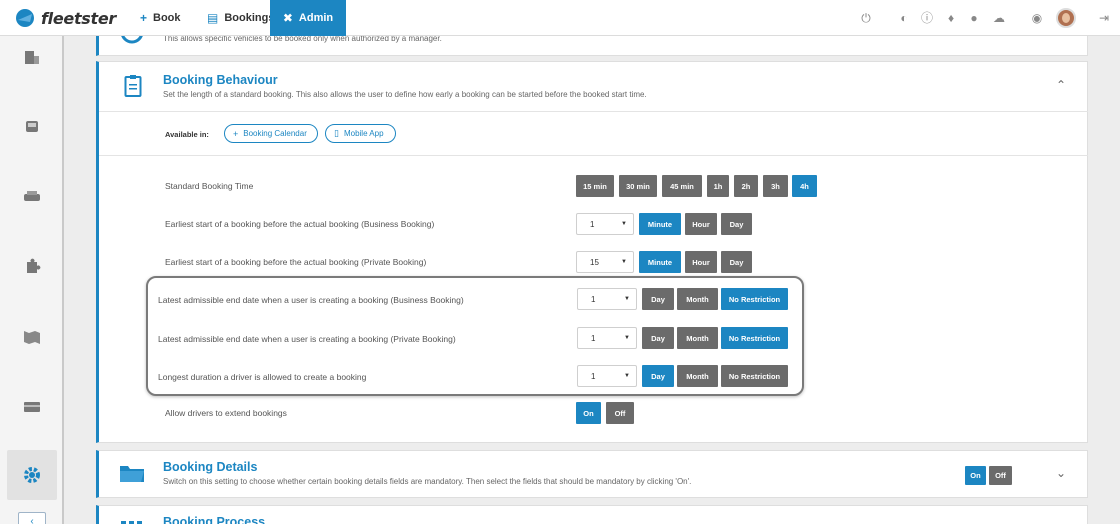  I want to click on standard-booking-time-label: Standard Booking Time, so click(209, 186).